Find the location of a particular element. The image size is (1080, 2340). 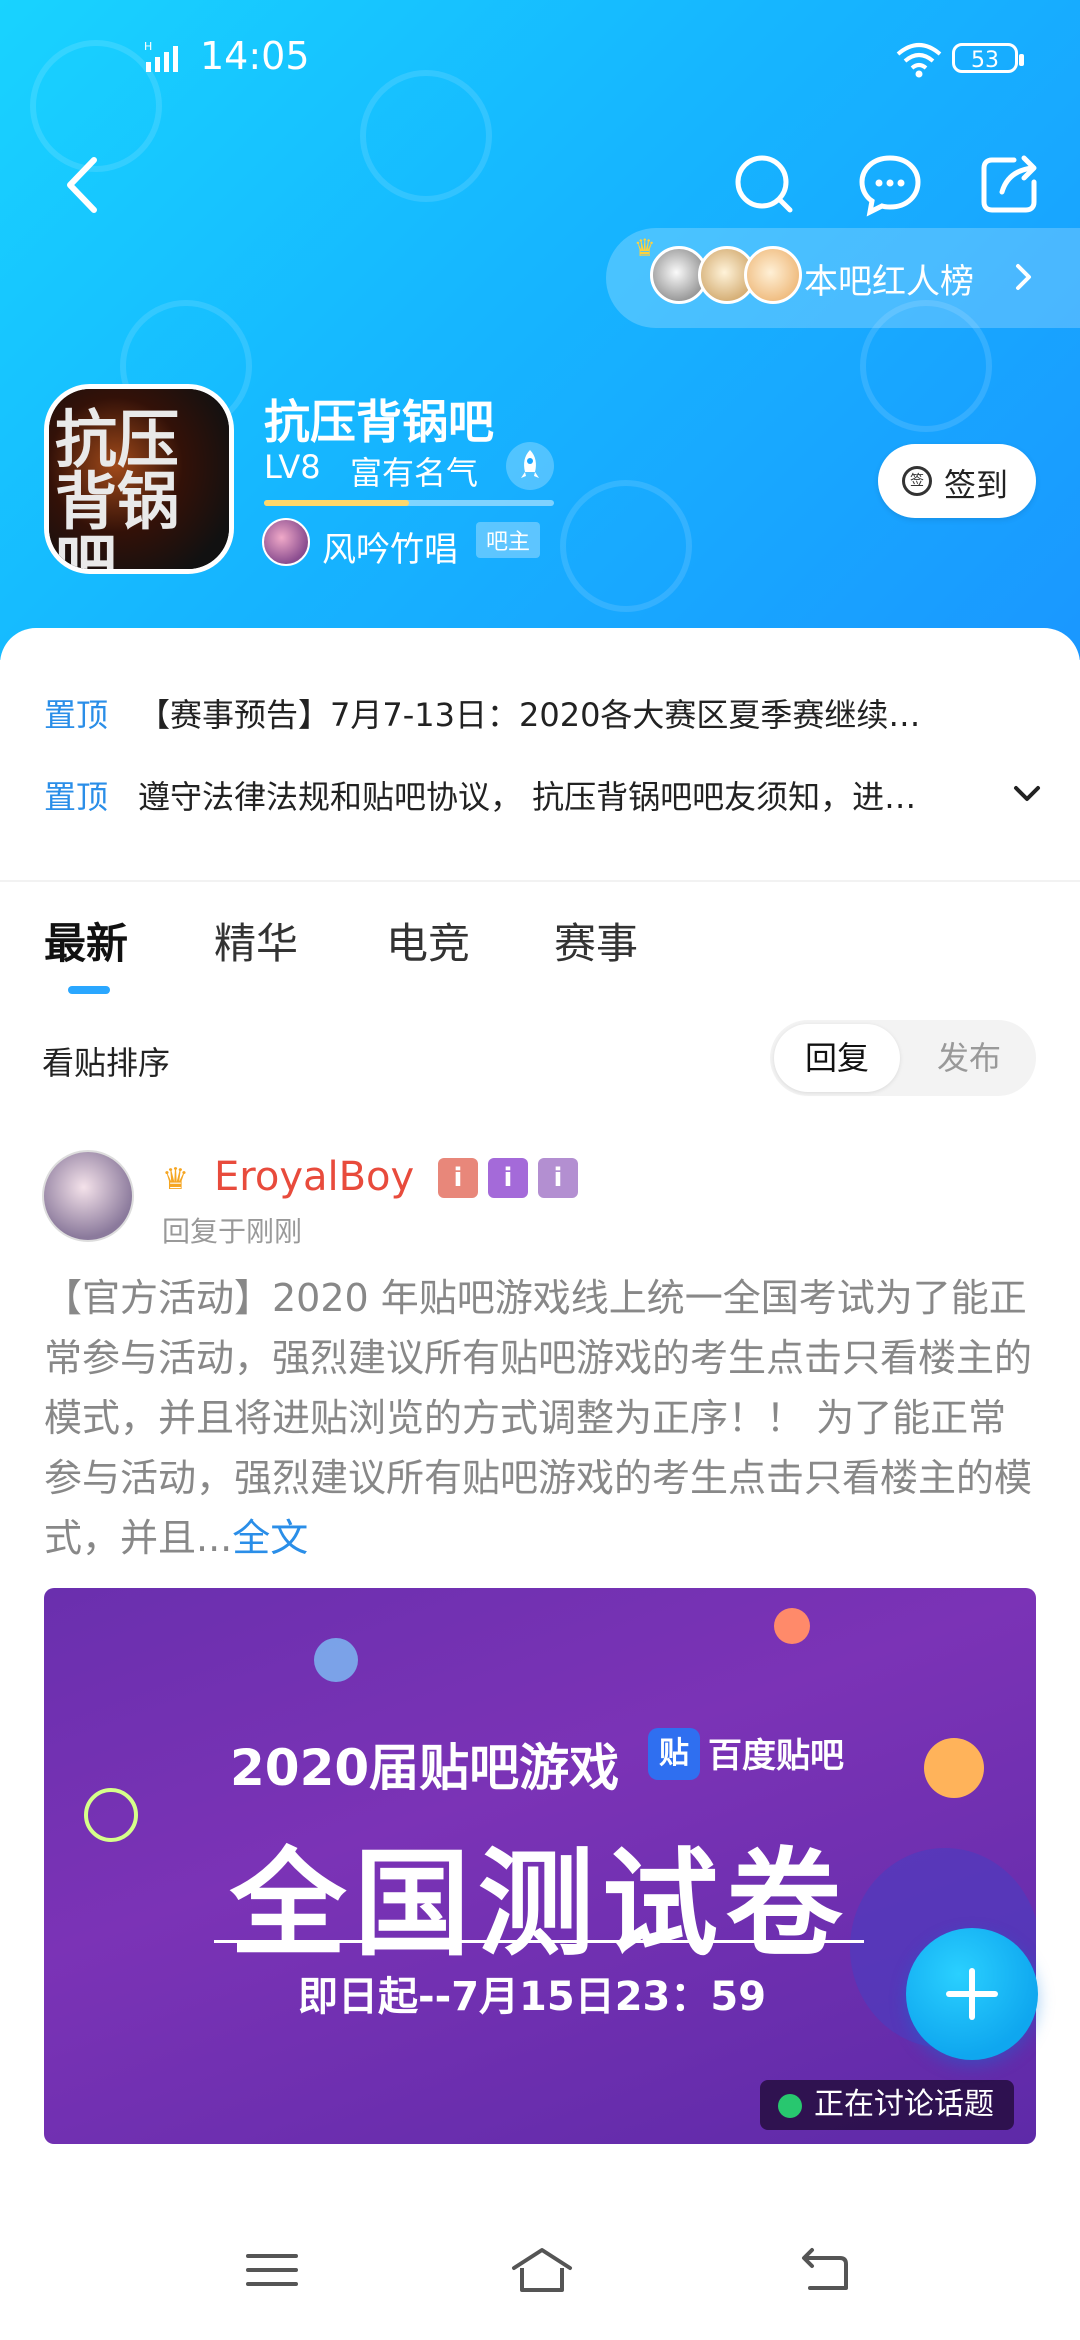

tab-events: 赛事 is located at coordinates (596, 940).